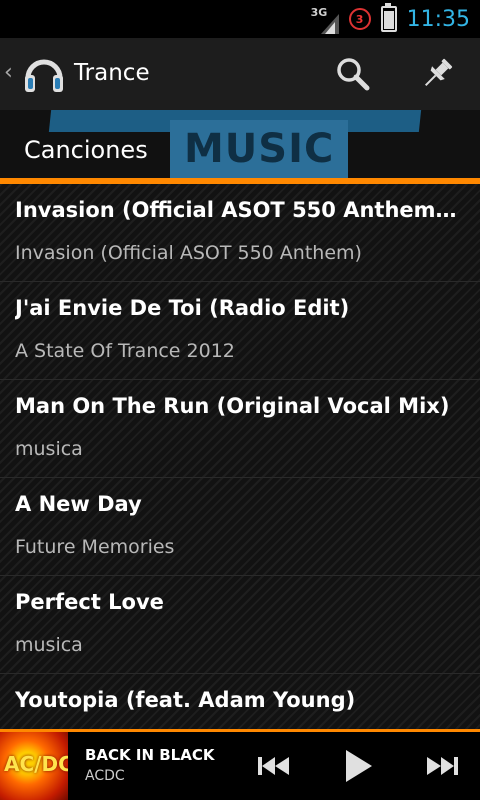  What do you see at coordinates (232, 406) in the screenshot?
I see `song-title: Man On The Run (Original Vocal Mix)` at bounding box center [232, 406].